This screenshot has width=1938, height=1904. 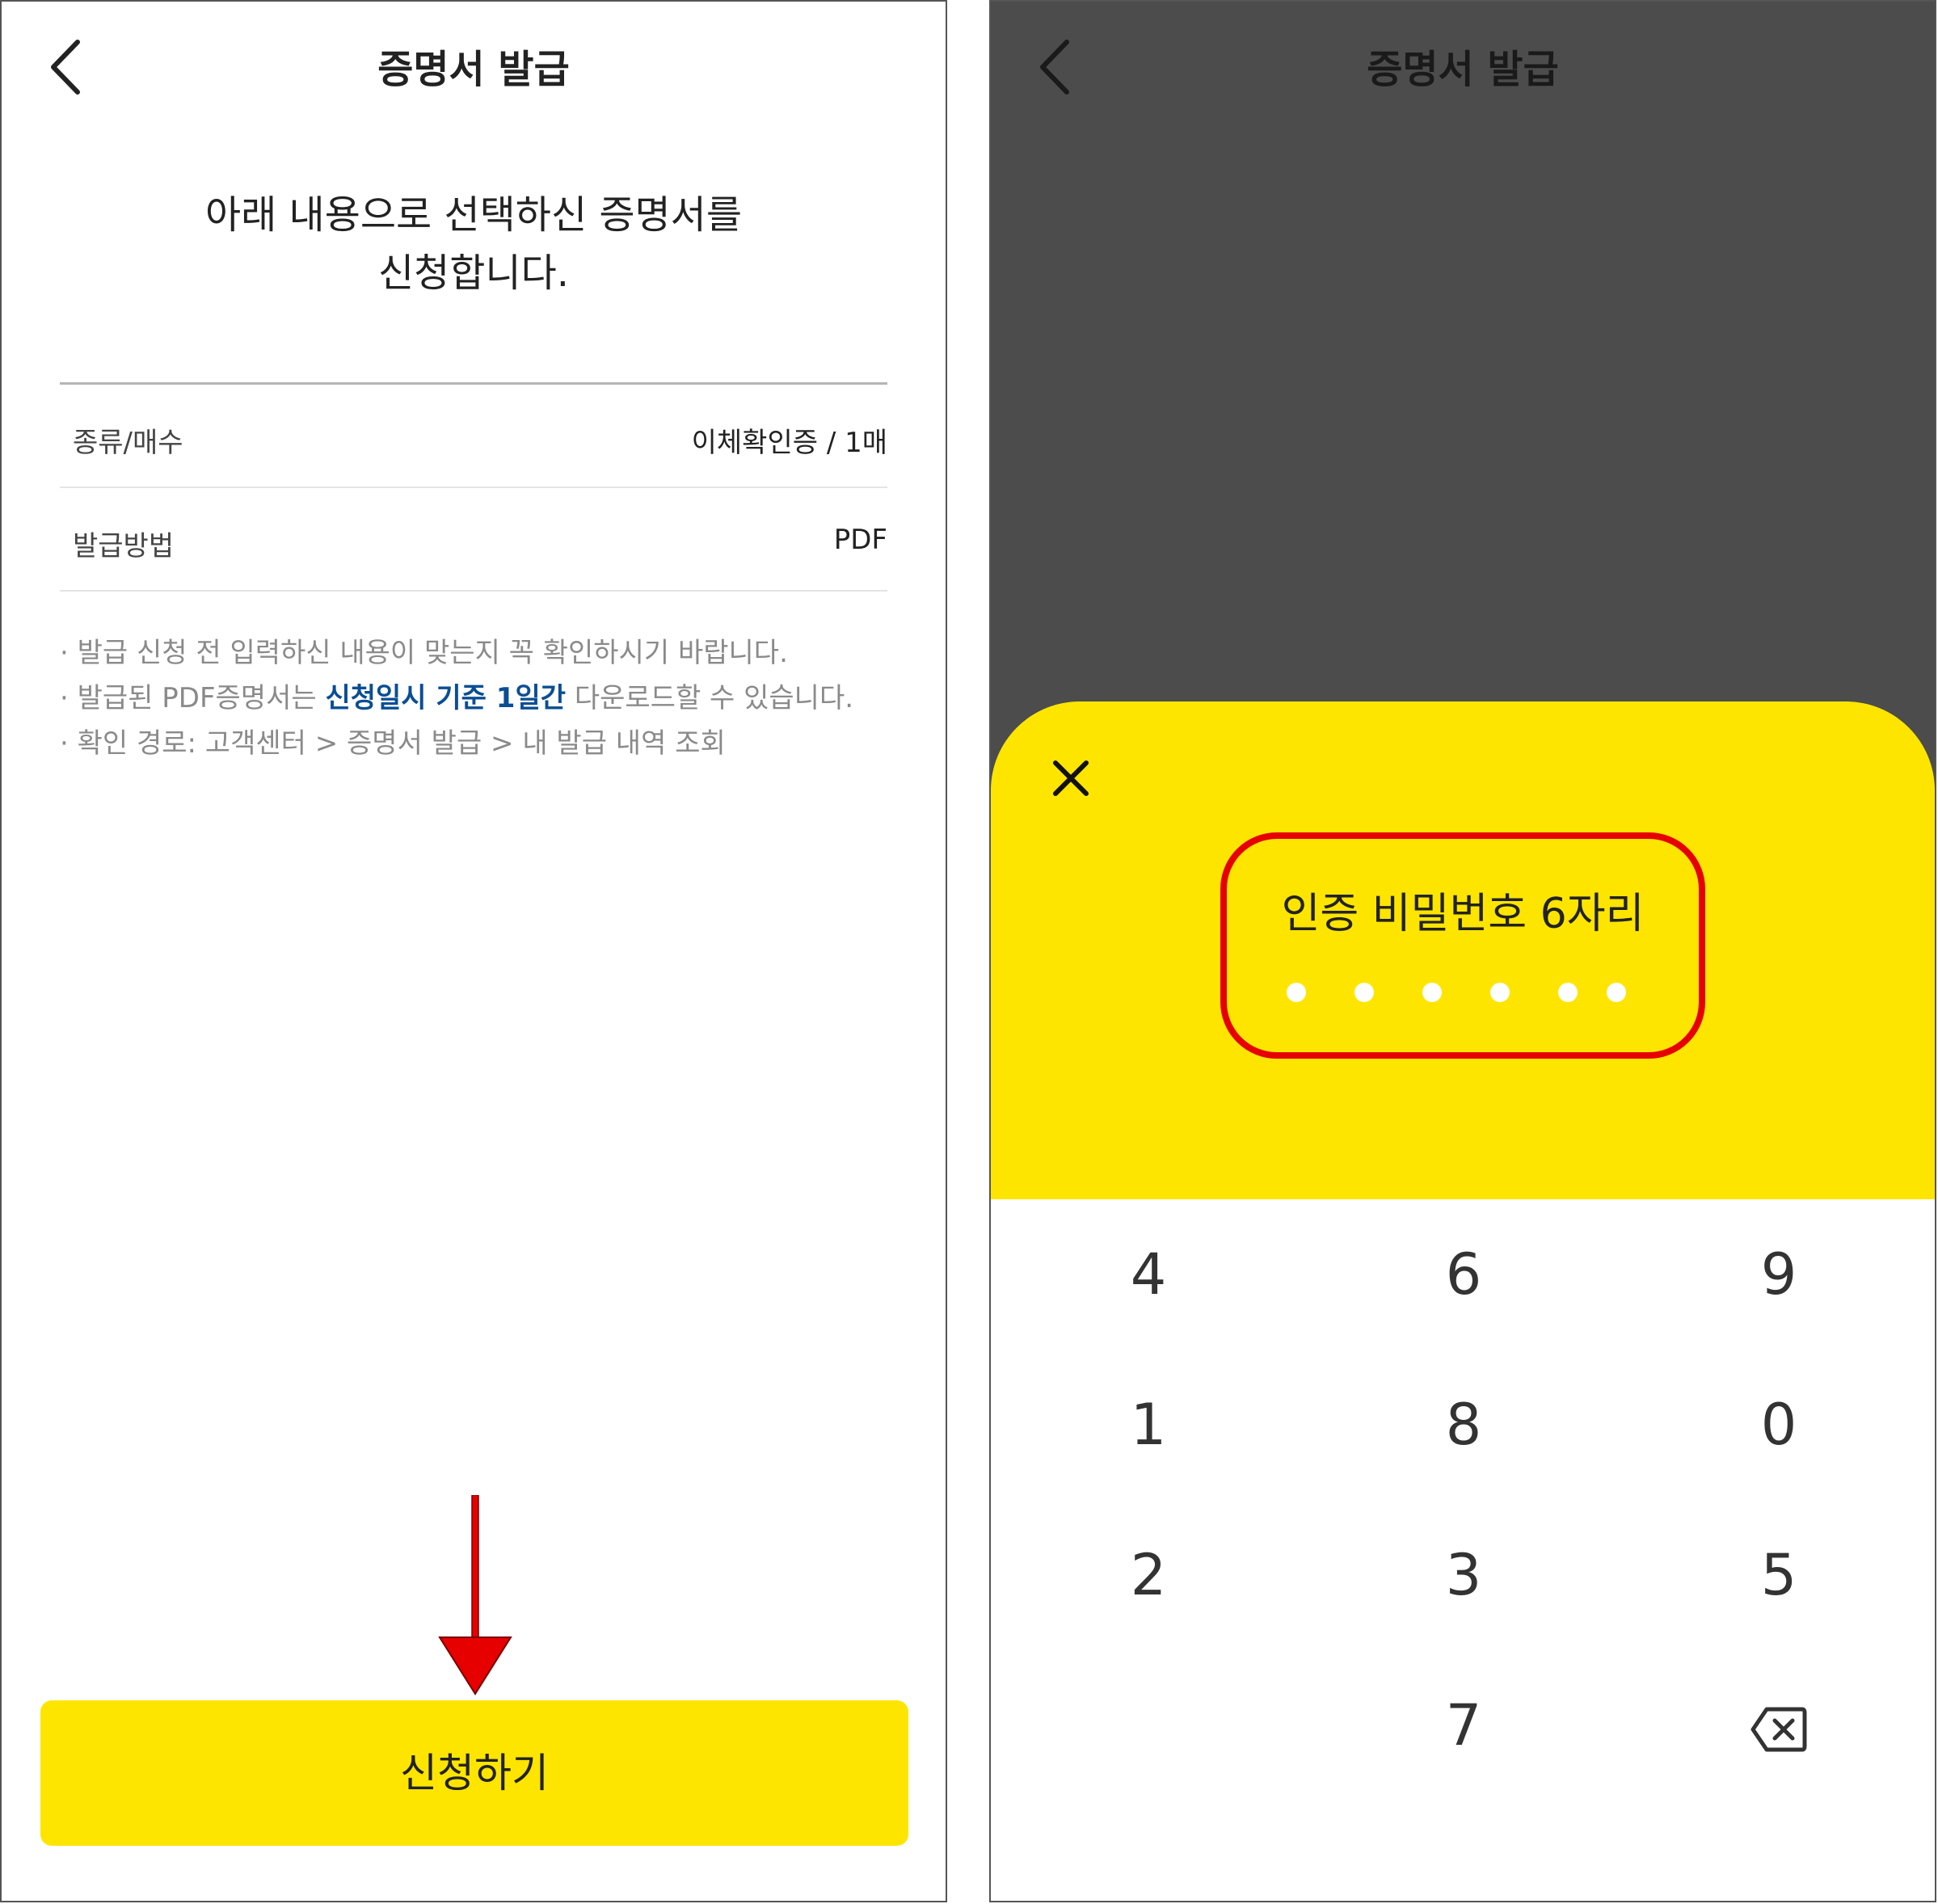 I want to click on key-9: 9, so click(x=1778, y=1274).